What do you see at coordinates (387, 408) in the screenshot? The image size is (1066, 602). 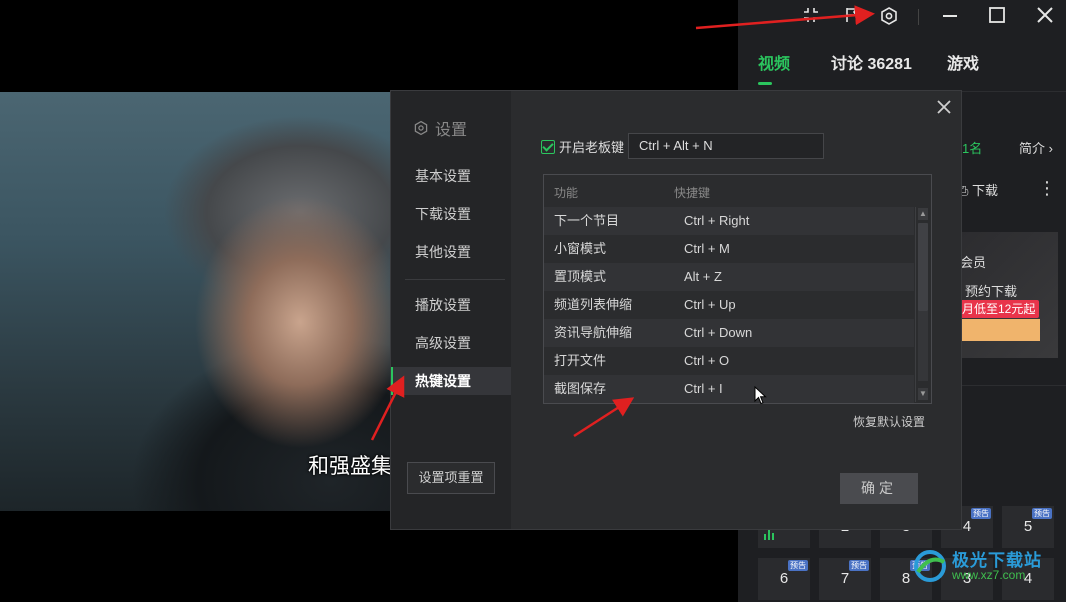 I see `arrow-to-hotkey-nav` at bounding box center [387, 408].